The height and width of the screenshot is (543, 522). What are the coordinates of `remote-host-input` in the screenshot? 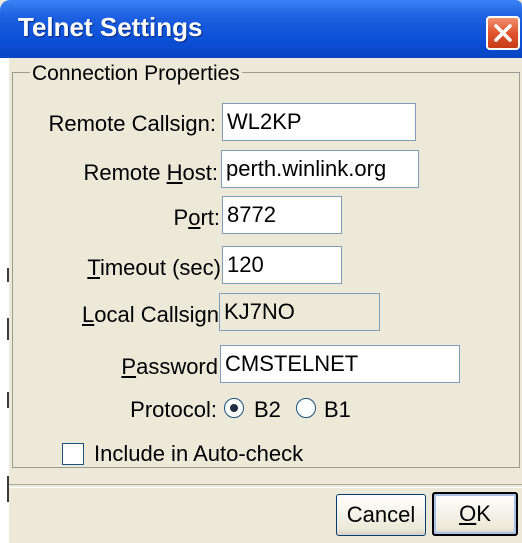 It's located at (320, 169).